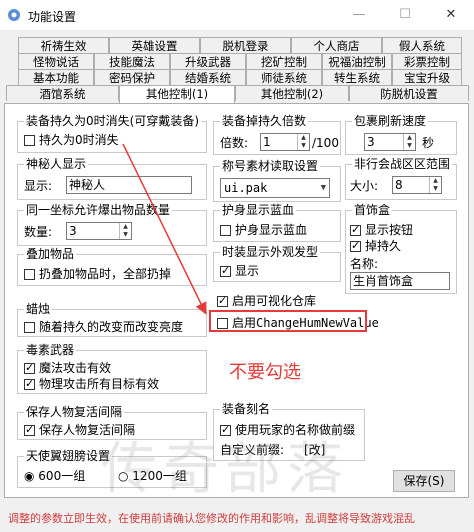 Image resolution: width=474 pixels, height=532 pixels. Describe the element at coordinates (357, 77) in the screenshot. I see `tab-rebirth: 转生系统` at that location.